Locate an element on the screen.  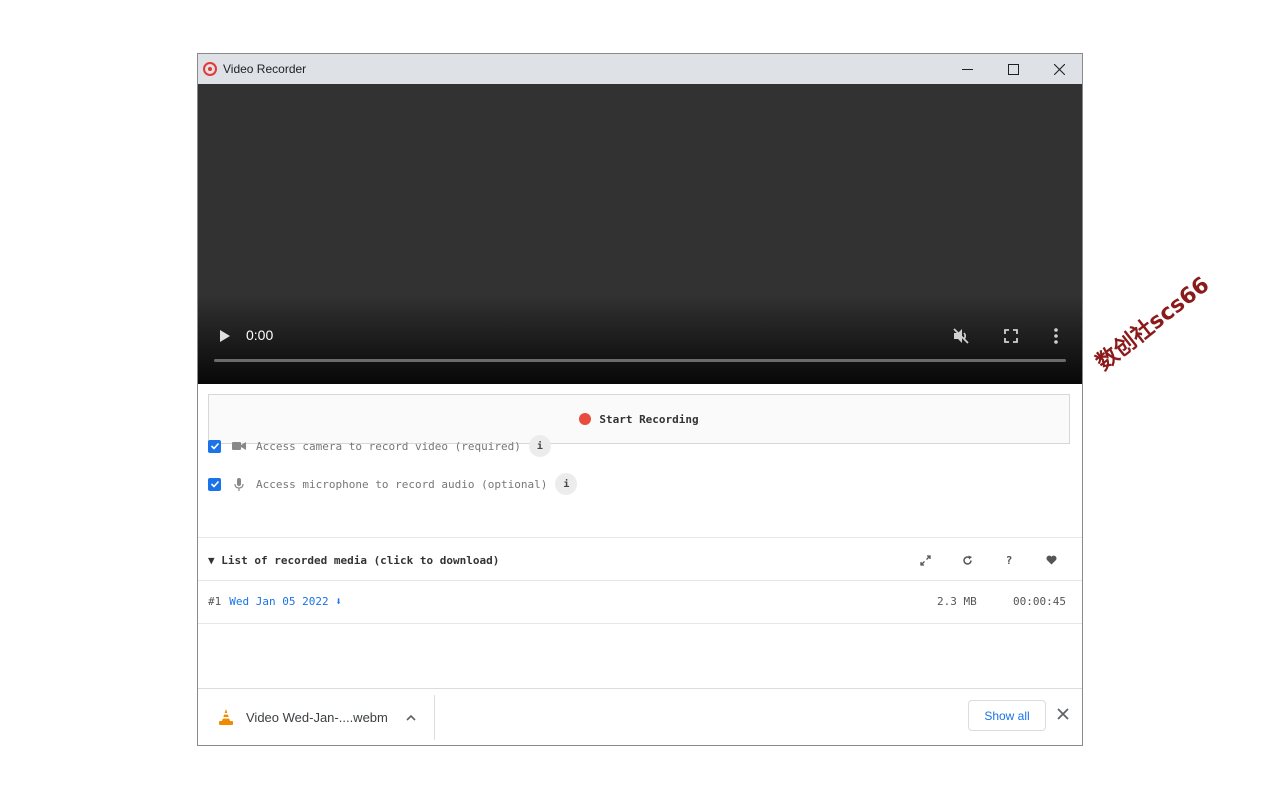
vlc-cone-icon is located at coordinates (226, 716).